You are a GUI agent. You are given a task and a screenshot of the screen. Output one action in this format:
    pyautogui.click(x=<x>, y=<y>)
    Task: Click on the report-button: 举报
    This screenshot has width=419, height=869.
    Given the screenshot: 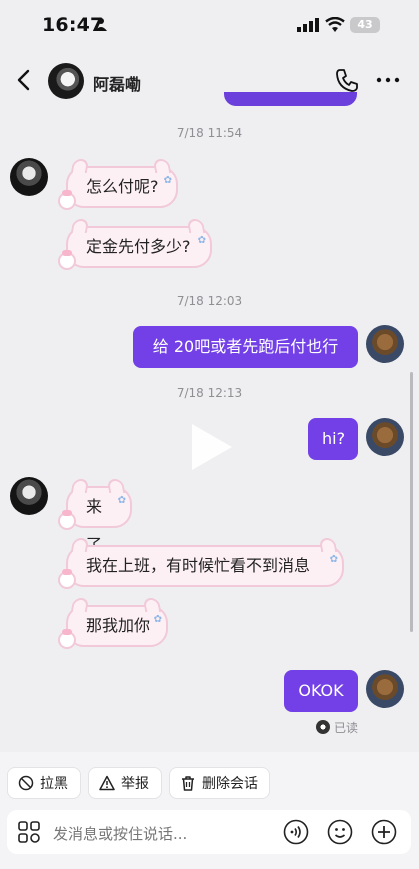 What is the action you would take?
    pyautogui.click(x=125, y=783)
    